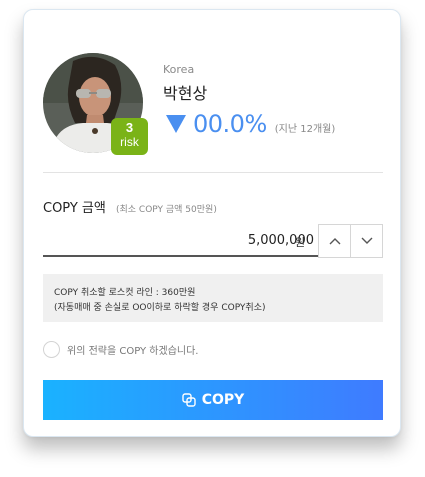 The width and height of the screenshot is (425, 477). I want to click on chevron-up-icon, so click(334, 241).